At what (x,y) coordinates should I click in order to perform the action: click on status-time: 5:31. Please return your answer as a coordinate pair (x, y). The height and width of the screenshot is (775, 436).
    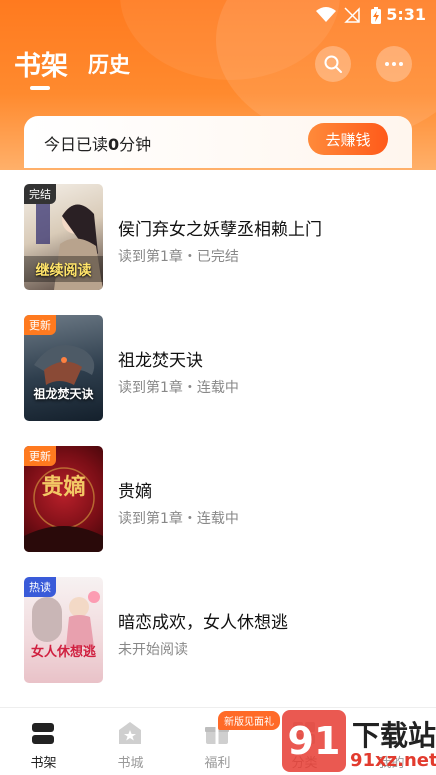
    Looking at the image, I should click on (406, 14).